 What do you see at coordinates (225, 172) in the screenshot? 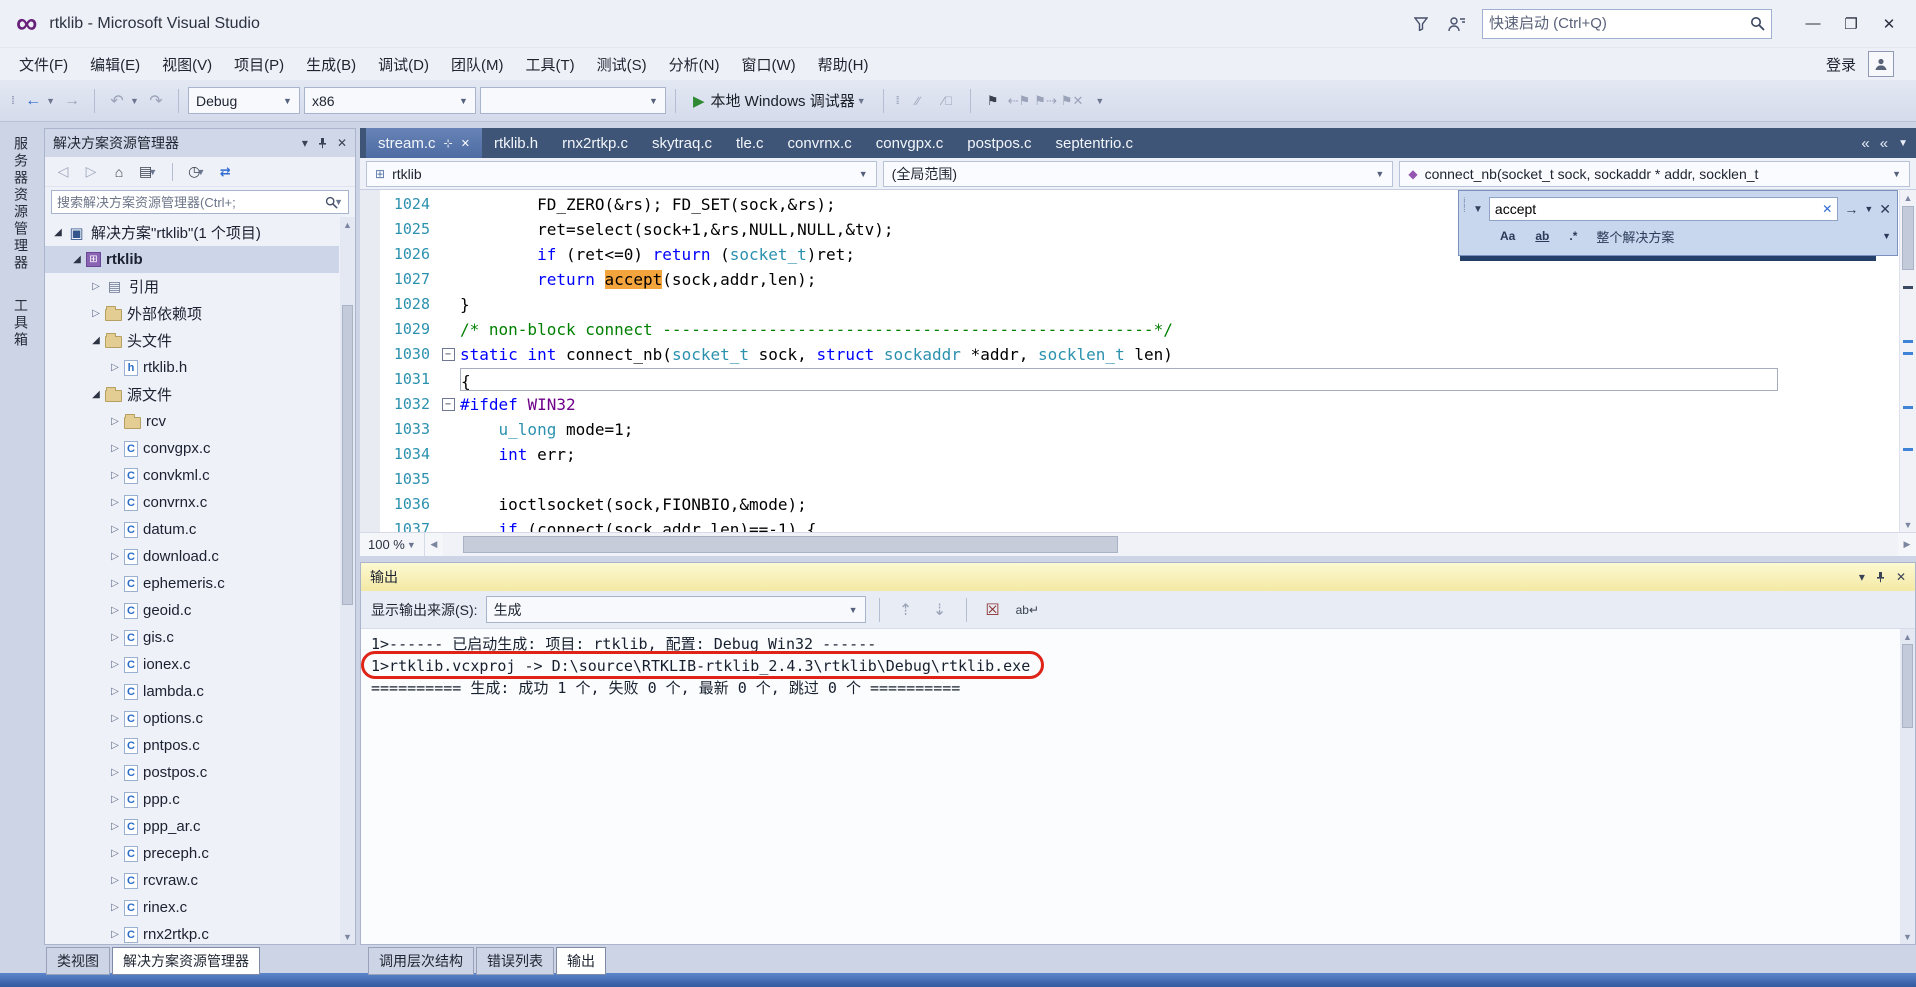
I see `sync-with-active-document-icon: ⇄` at bounding box center [225, 172].